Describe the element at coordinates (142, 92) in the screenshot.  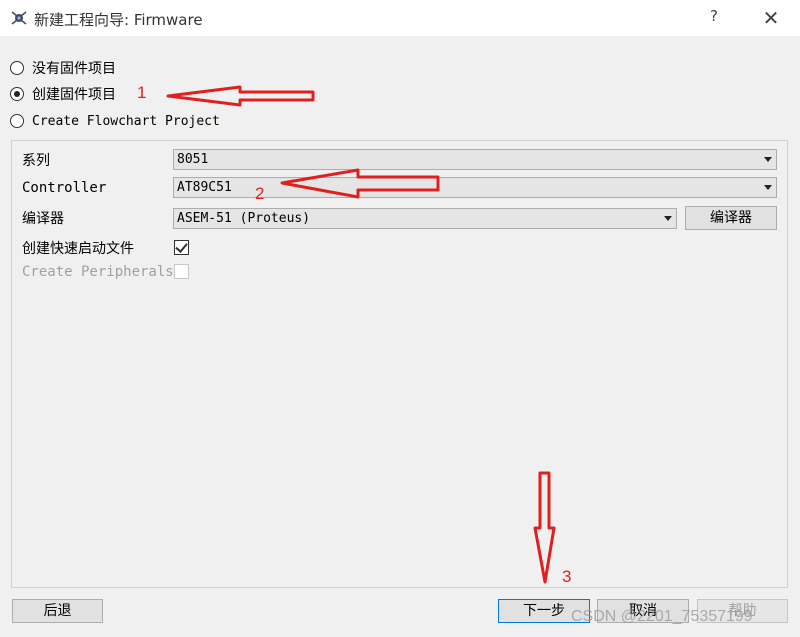
I see `annotation-number-1: 1` at that location.